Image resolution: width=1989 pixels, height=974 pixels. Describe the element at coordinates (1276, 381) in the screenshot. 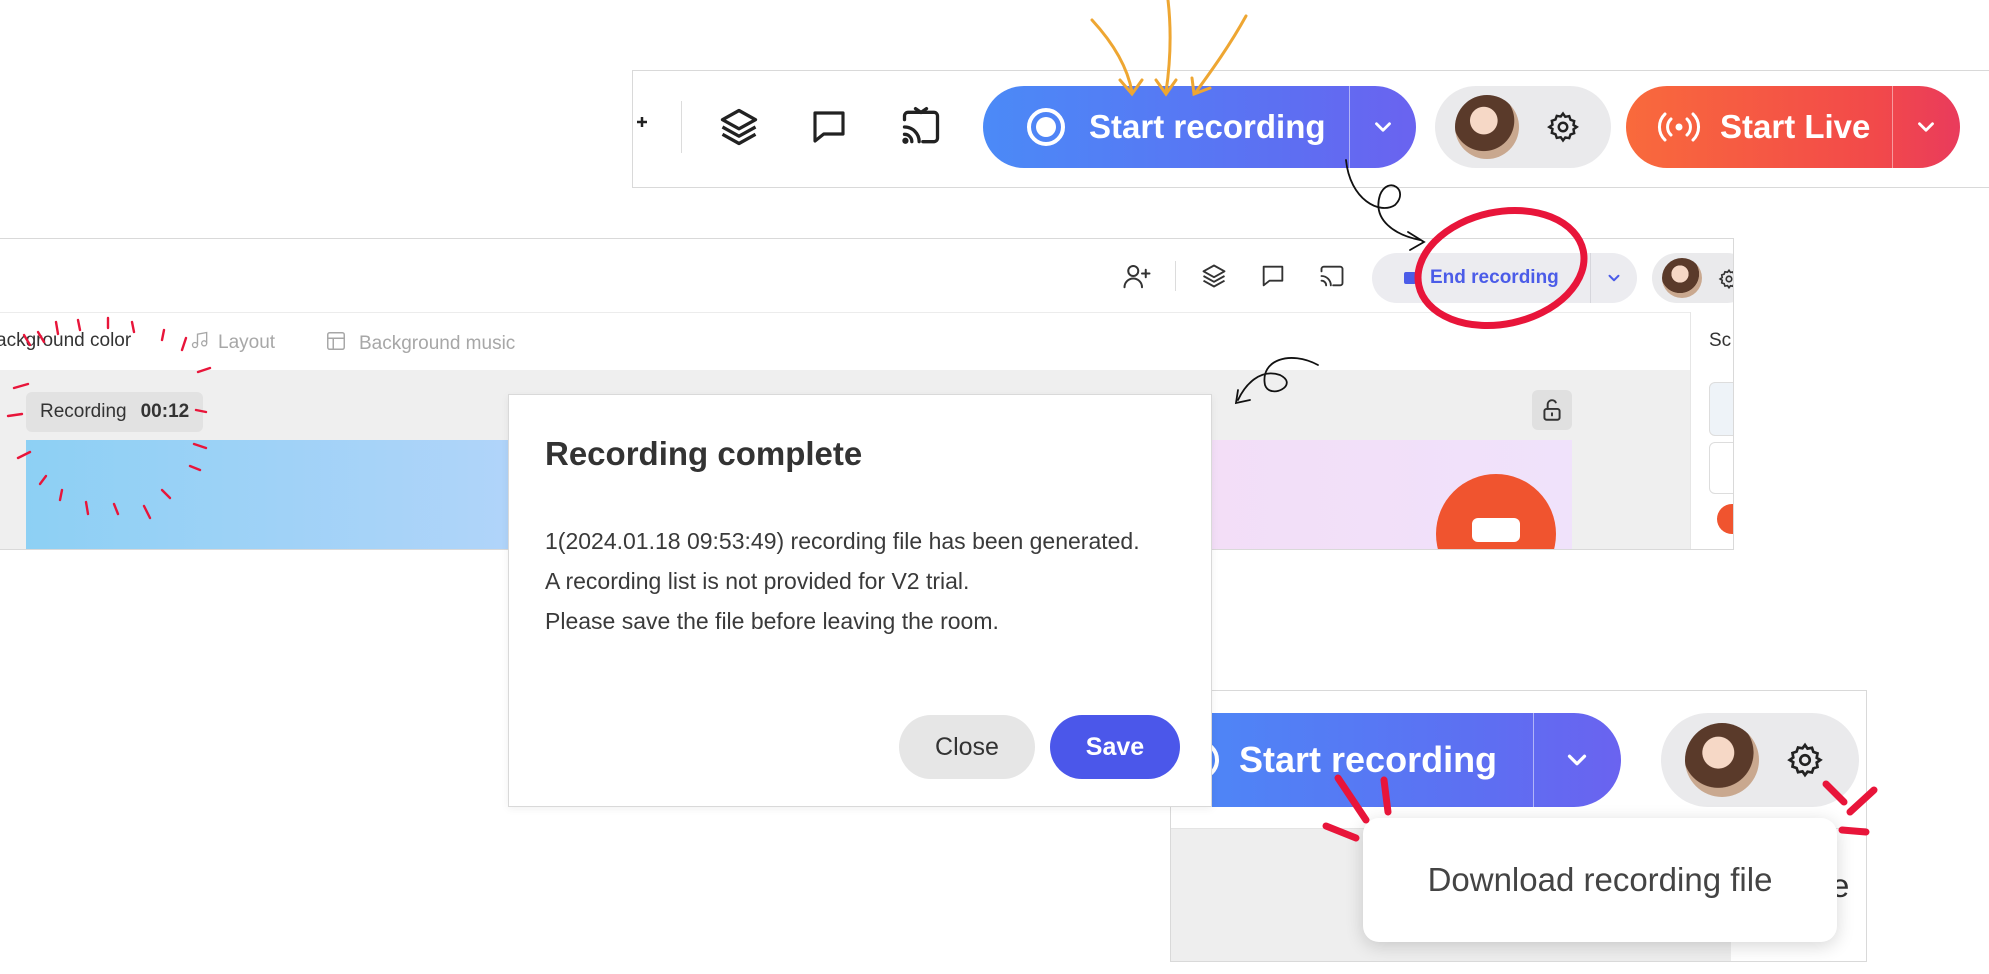

I see `squiggle-arrow-icon` at that location.